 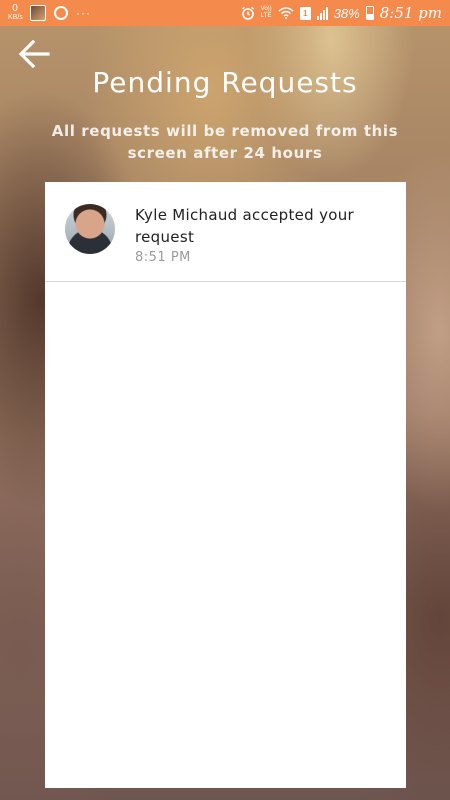 What do you see at coordinates (266, 16) in the screenshot?
I see `volte-line2: LTE` at bounding box center [266, 16].